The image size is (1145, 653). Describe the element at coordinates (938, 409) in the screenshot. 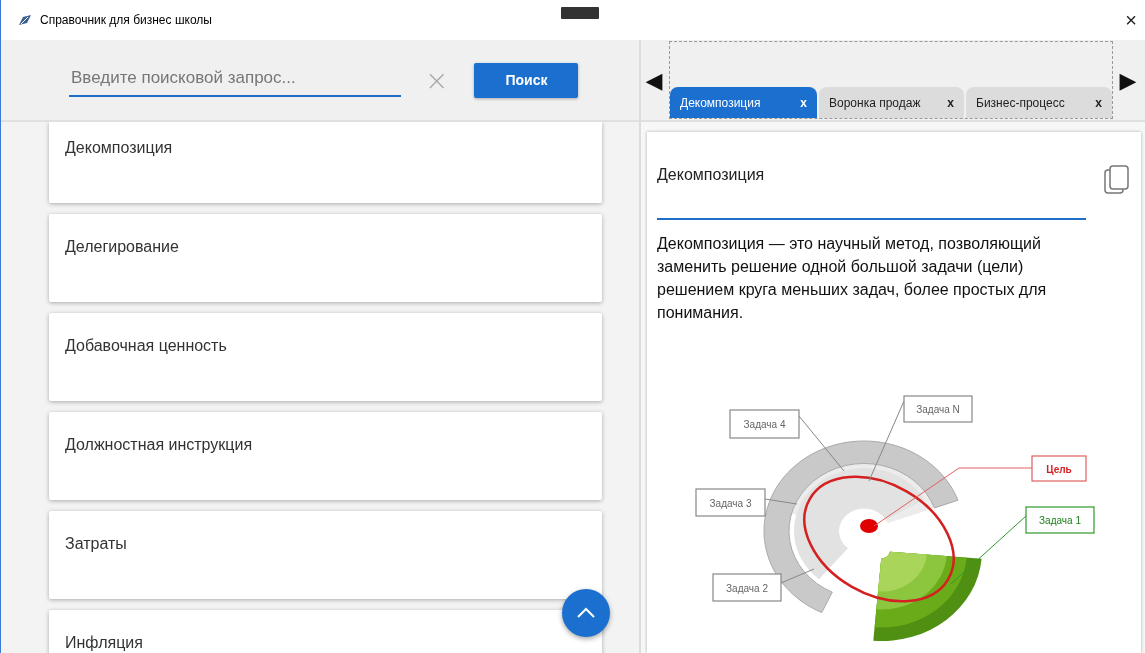

I see `diagram-label: Задача N` at that location.